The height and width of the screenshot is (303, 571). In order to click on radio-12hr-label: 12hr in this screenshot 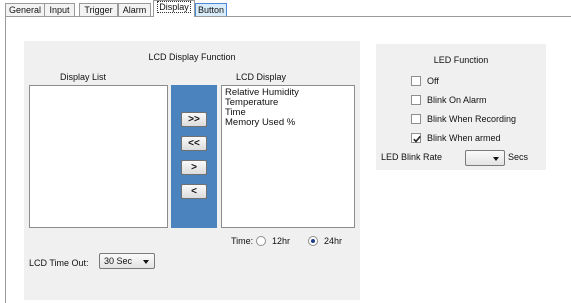, I will do `click(281, 241)`.